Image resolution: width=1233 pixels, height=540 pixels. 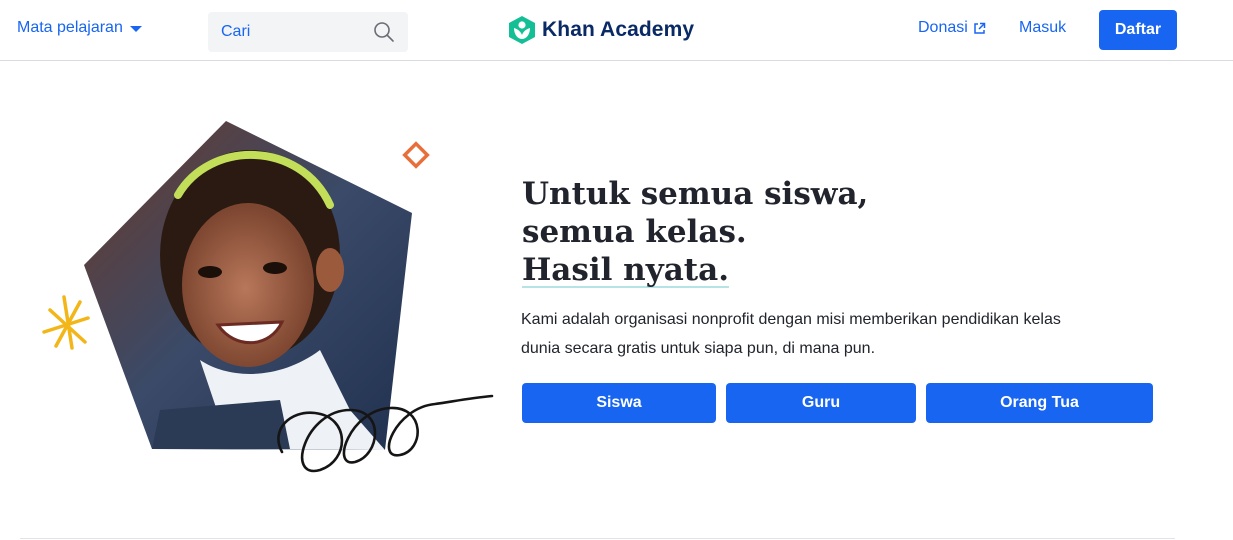 I want to click on student-button: Siswa, so click(x=619, y=403).